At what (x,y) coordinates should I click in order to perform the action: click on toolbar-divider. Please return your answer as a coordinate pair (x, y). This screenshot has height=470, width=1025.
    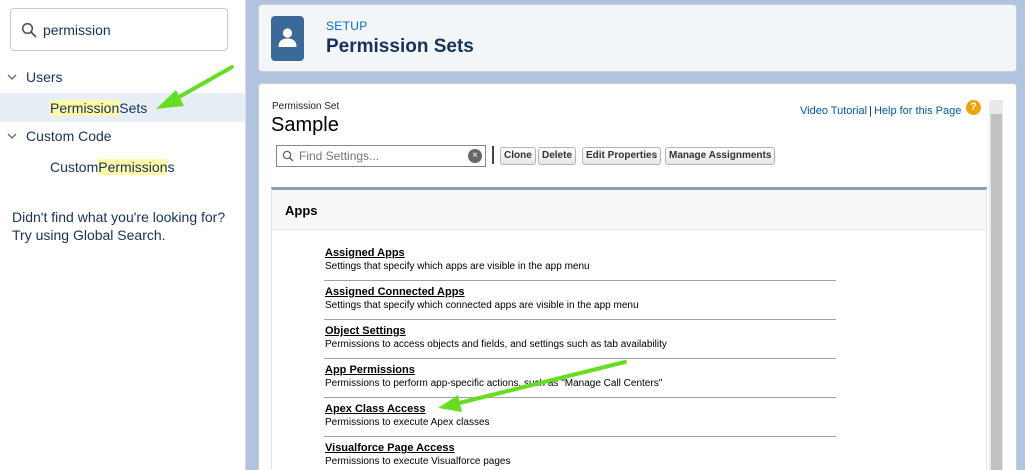
    Looking at the image, I should click on (493, 155).